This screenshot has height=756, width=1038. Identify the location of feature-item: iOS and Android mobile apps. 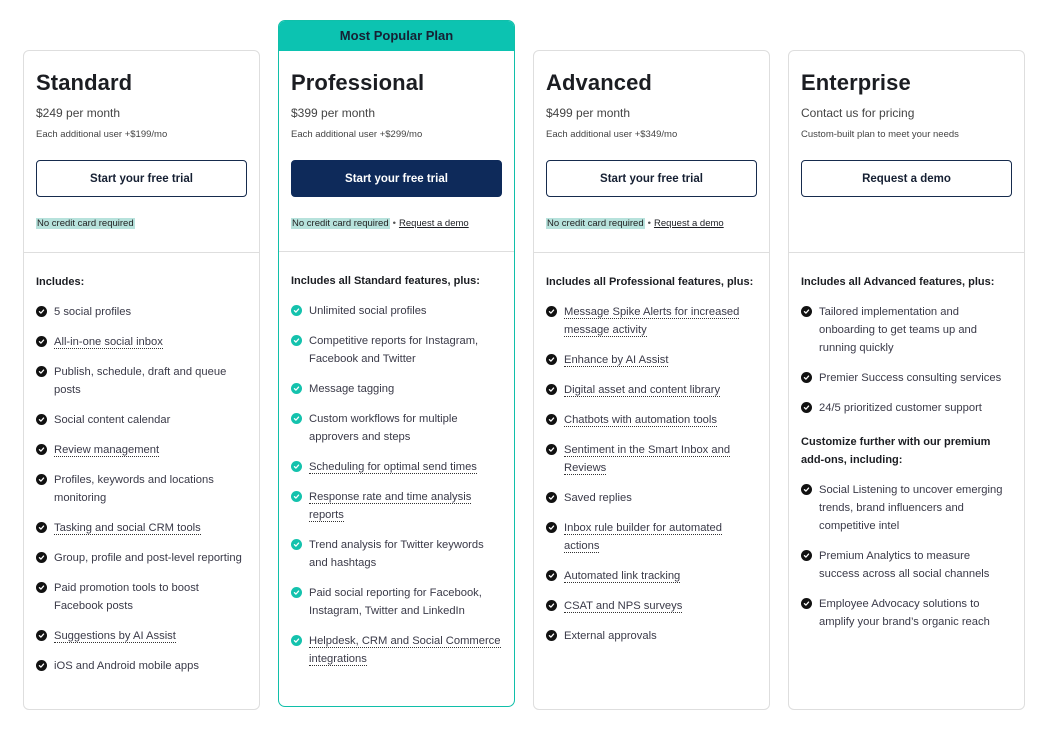
(141, 666).